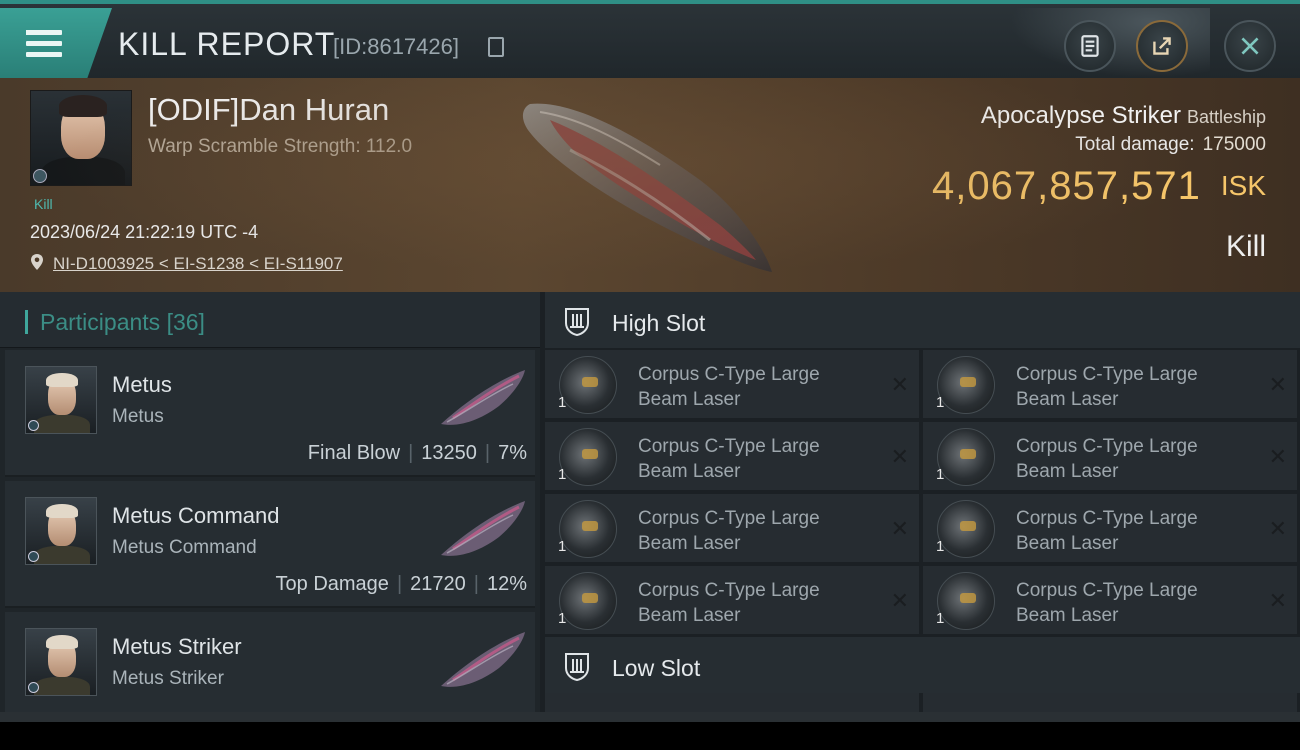 This screenshot has height=750, width=1300. Describe the element at coordinates (650, 717) in the screenshot. I see `bottom-bar` at that location.